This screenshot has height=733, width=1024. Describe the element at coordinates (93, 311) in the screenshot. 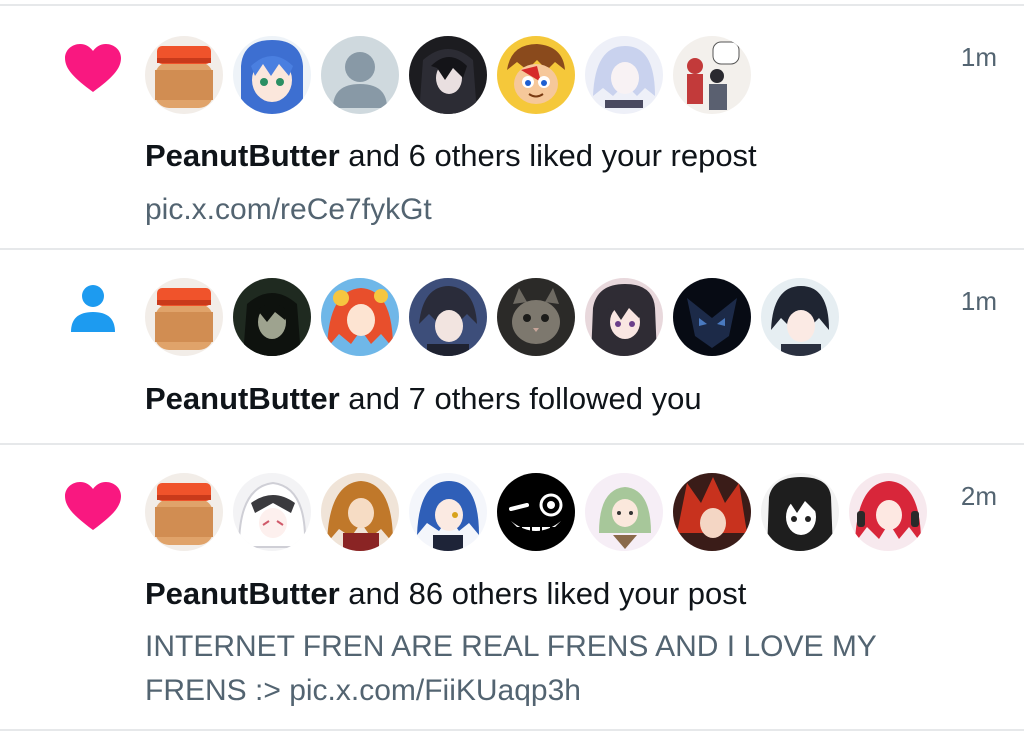

I see `person-icon` at that location.